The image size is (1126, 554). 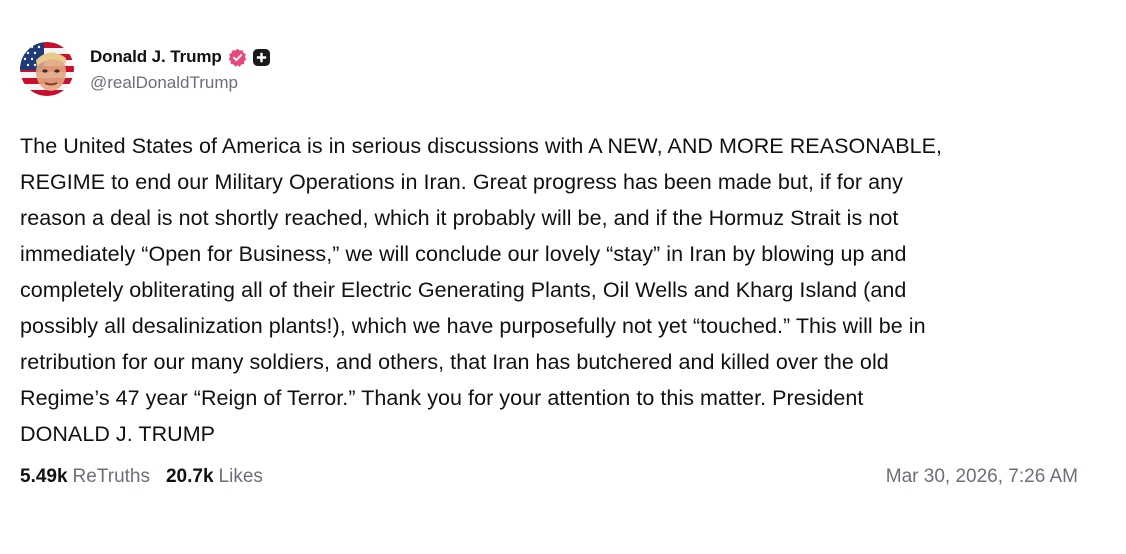 I want to click on avatar, so click(x=47, y=69).